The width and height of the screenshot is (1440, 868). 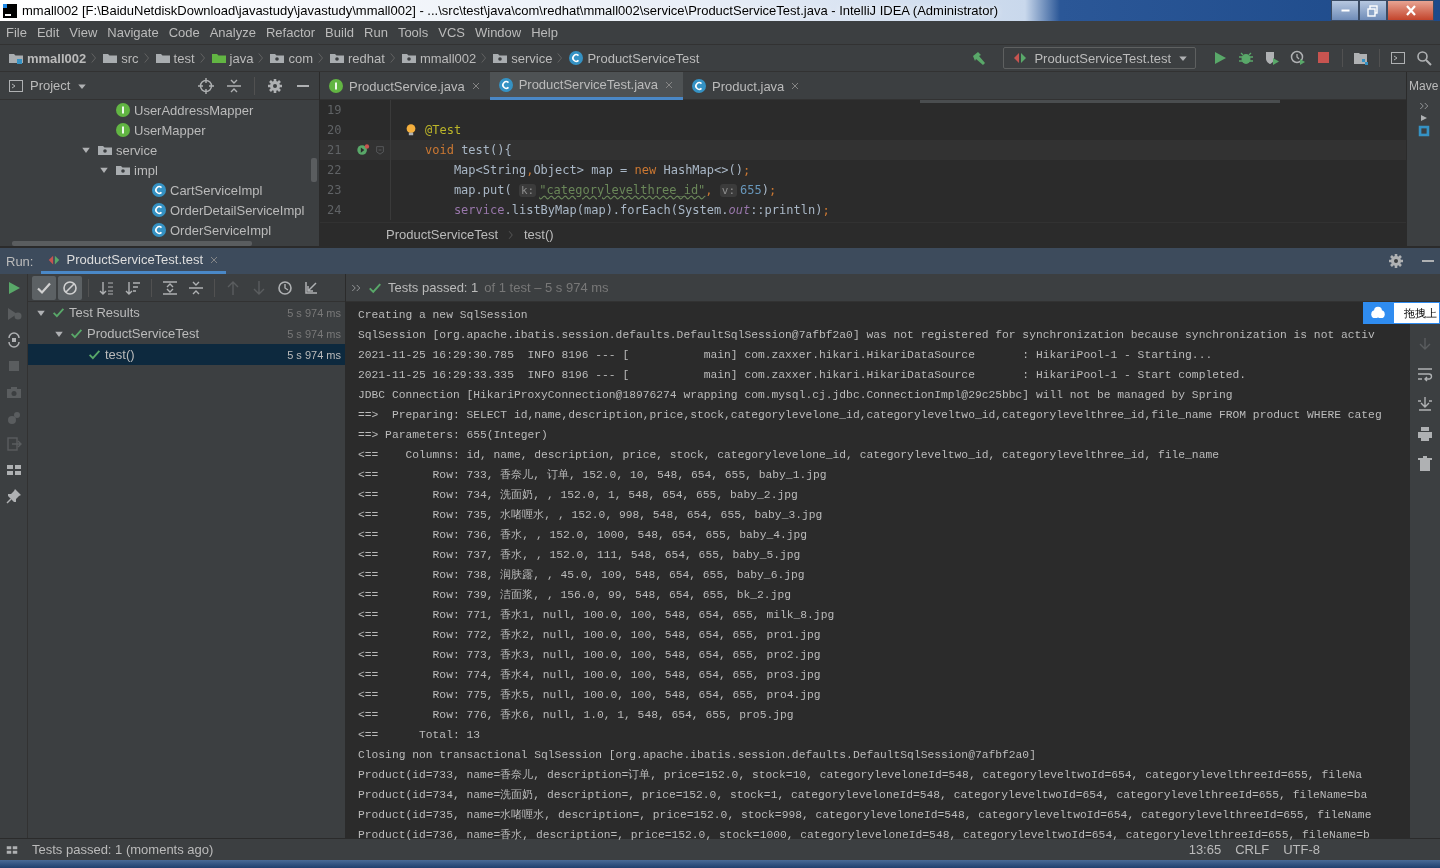 What do you see at coordinates (16, 85) in the screenshot?
I see `panel-icon` at bounding box center [16, 85].